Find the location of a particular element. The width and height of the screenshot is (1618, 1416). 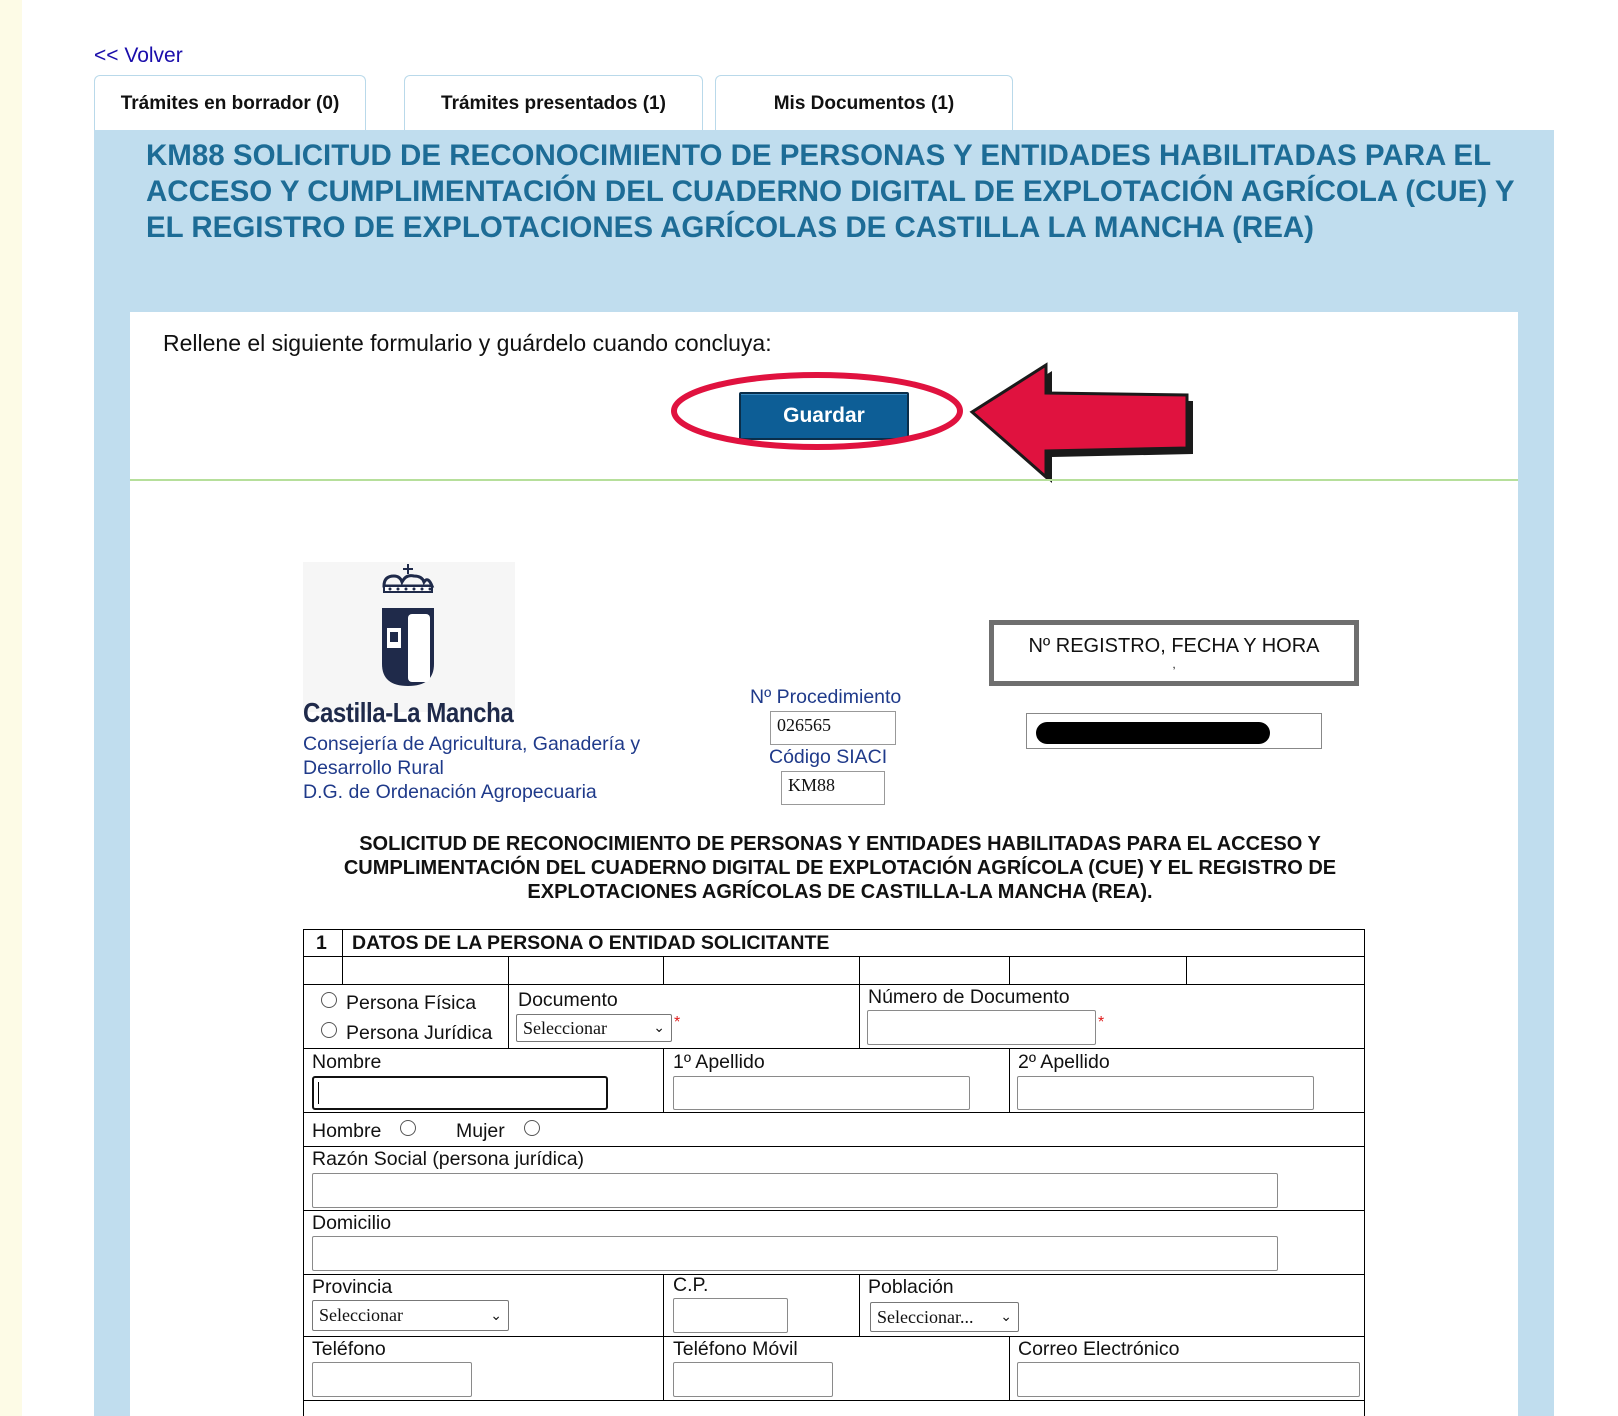

cp-input is located at coordinates (730, 1315).